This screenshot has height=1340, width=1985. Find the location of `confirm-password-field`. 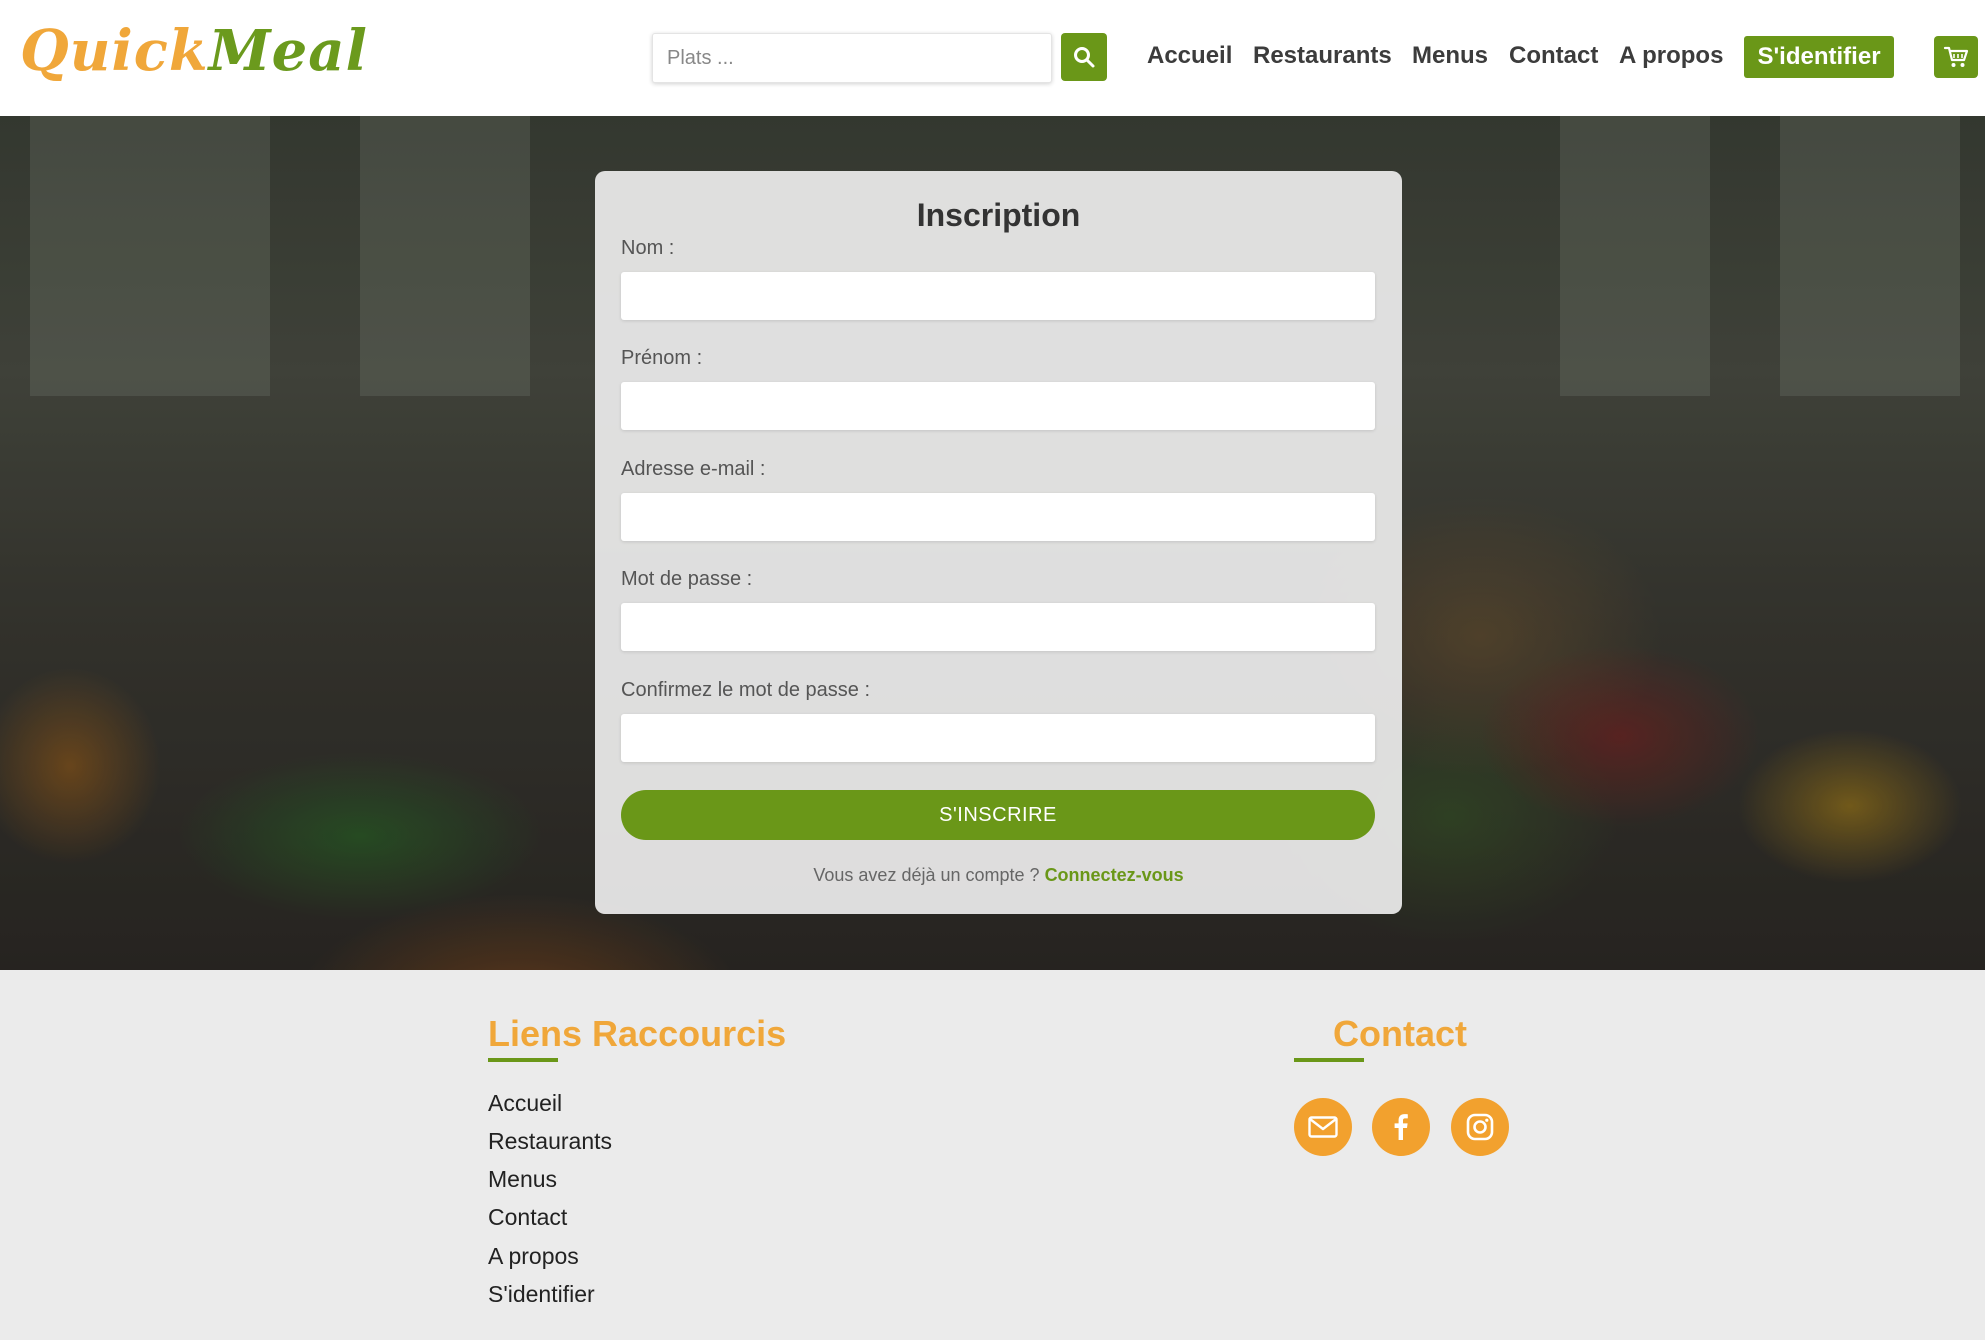

confirm-password-field is located at coordinates (998, 738).